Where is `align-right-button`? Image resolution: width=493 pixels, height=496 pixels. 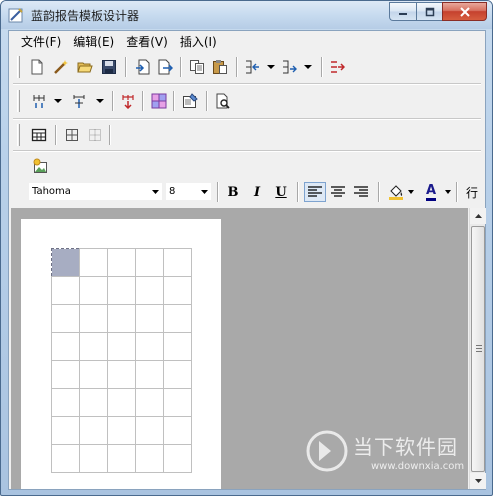
align-right-button is located at coordinates (361, 192).